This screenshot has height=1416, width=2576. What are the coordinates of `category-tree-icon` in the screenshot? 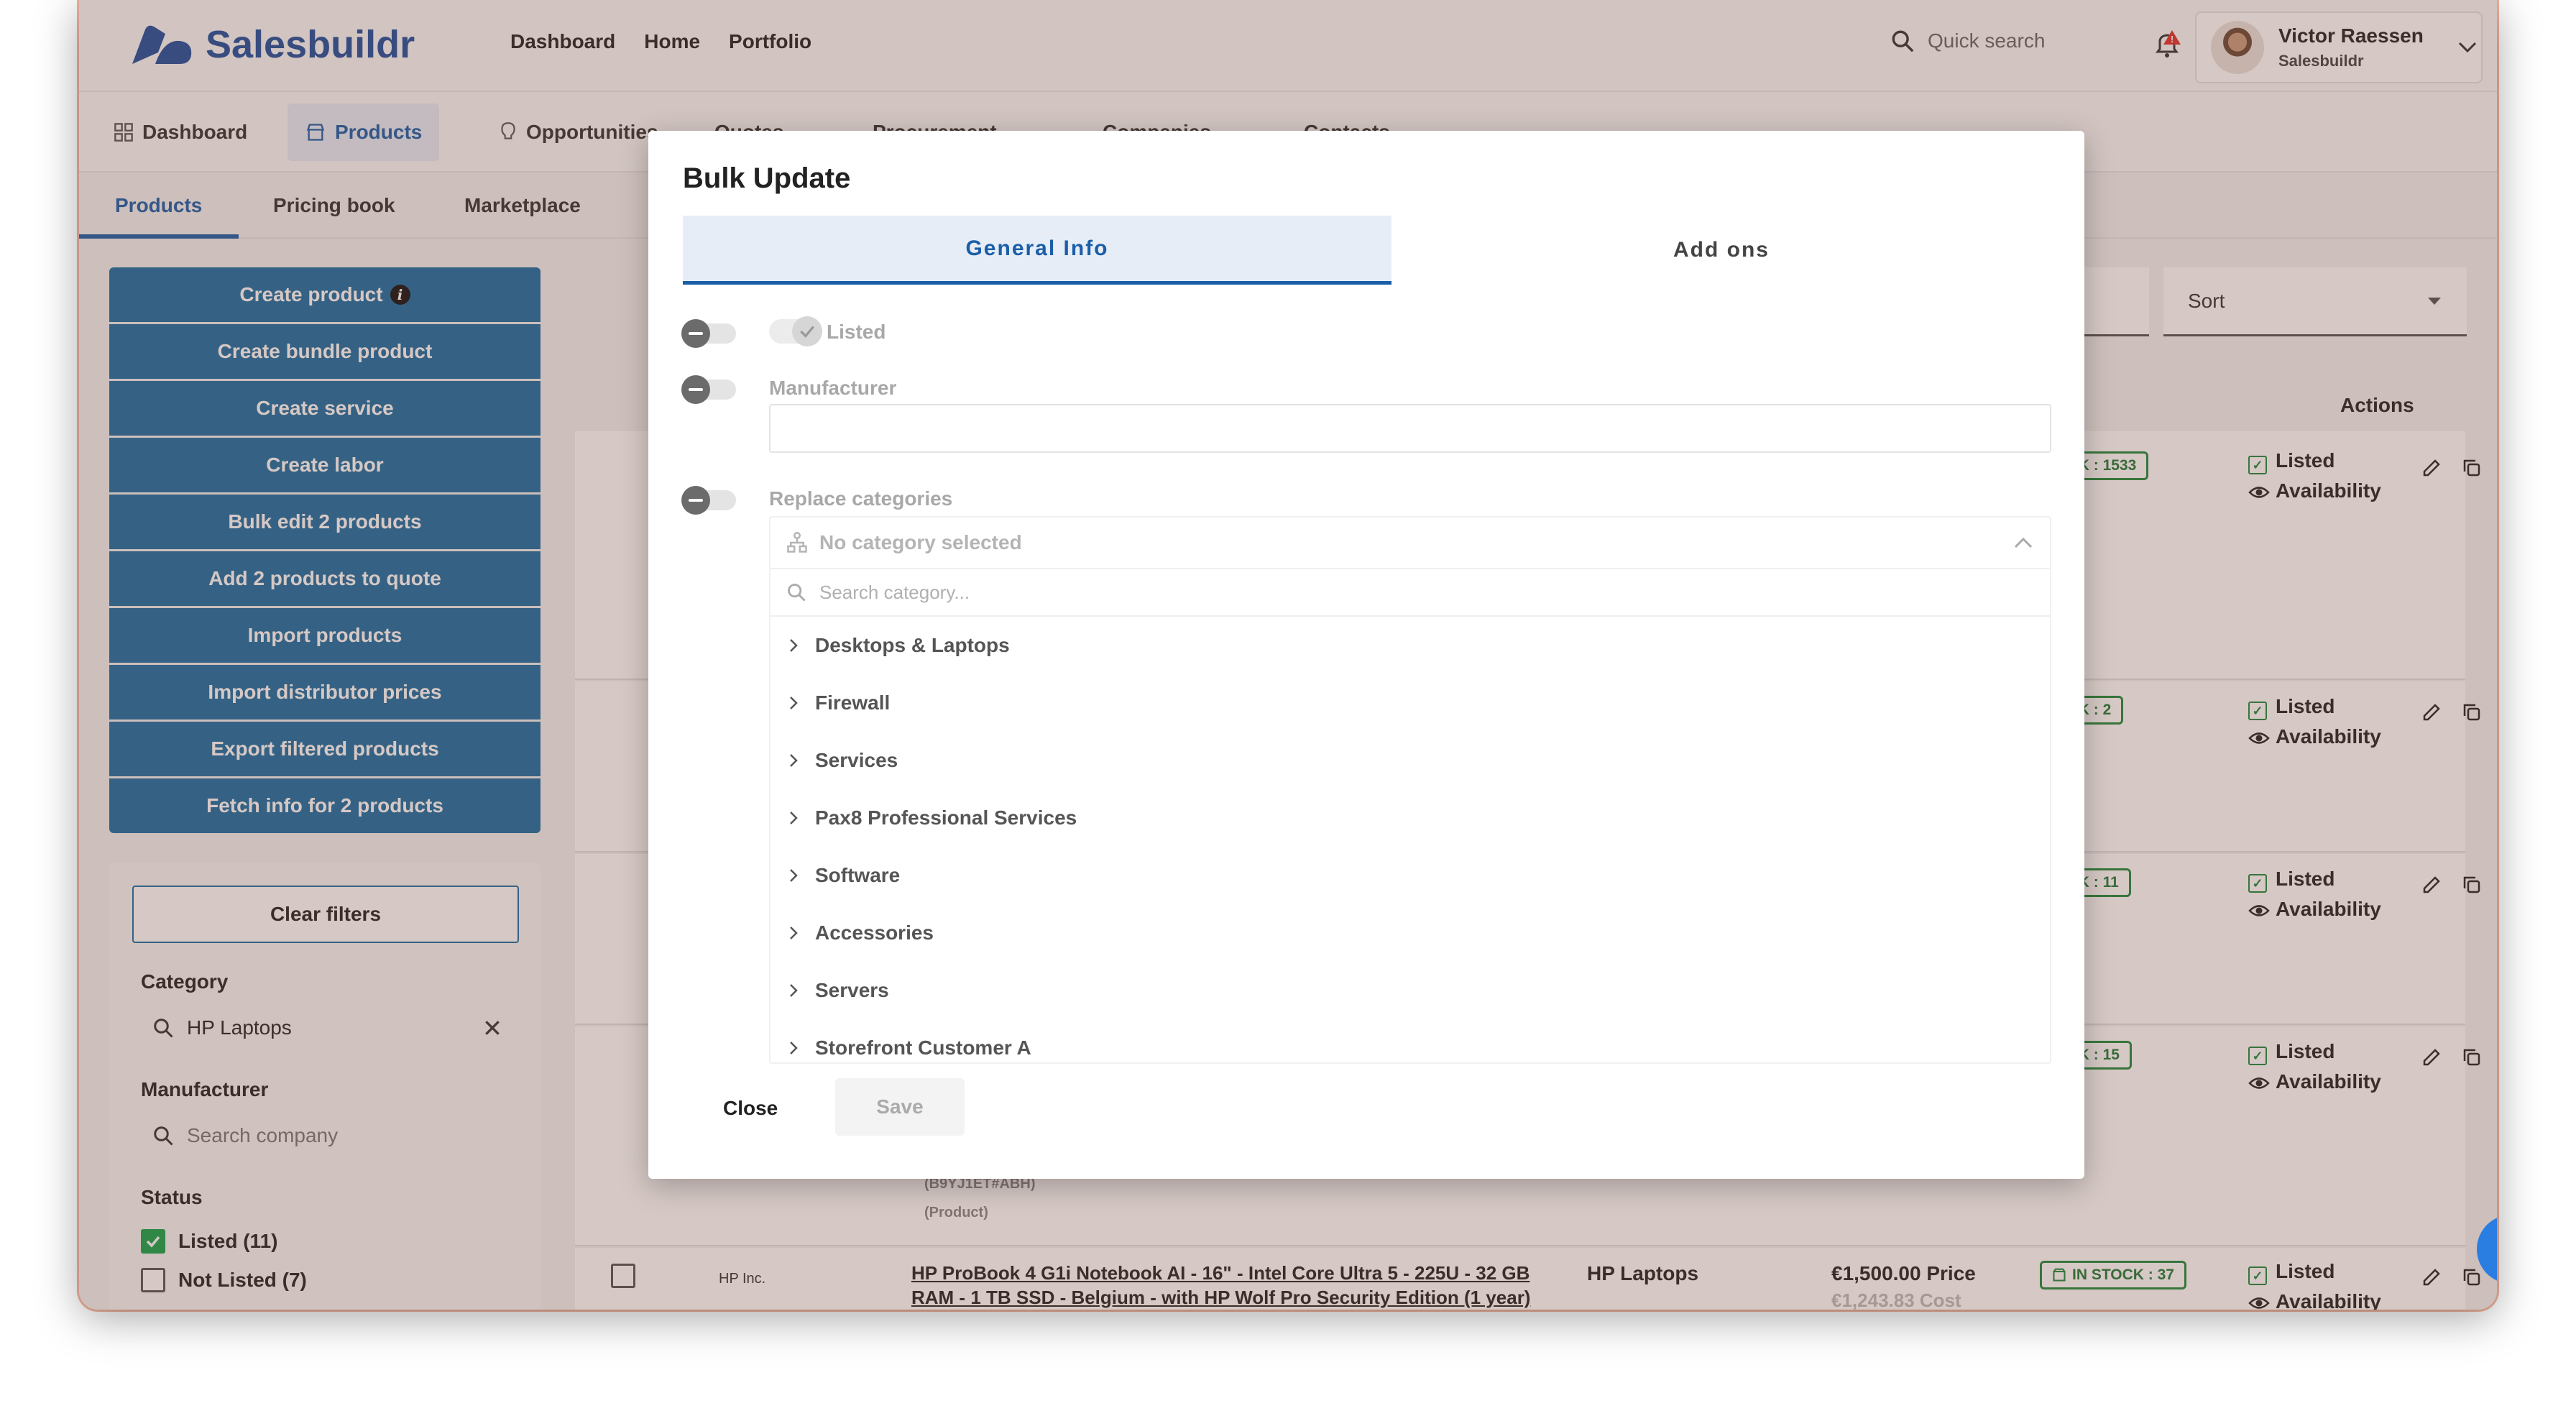 It's located at (797, 542).